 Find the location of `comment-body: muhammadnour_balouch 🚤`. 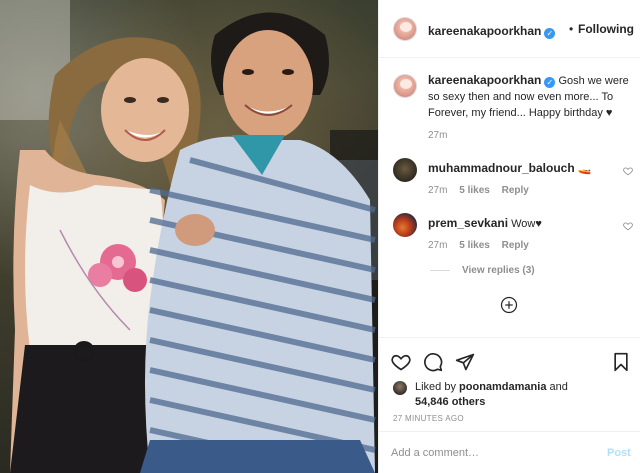

comment-body: muhammadnour_balouch 🚤 is located at coordinates (509, 168).